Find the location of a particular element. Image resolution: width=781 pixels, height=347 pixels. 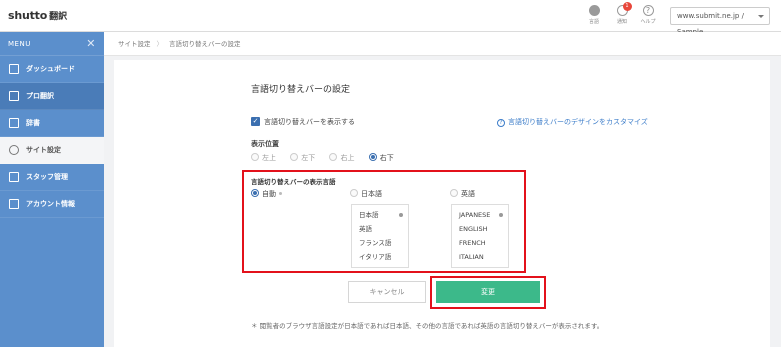

document-icon is located at coordinates (14, 204).